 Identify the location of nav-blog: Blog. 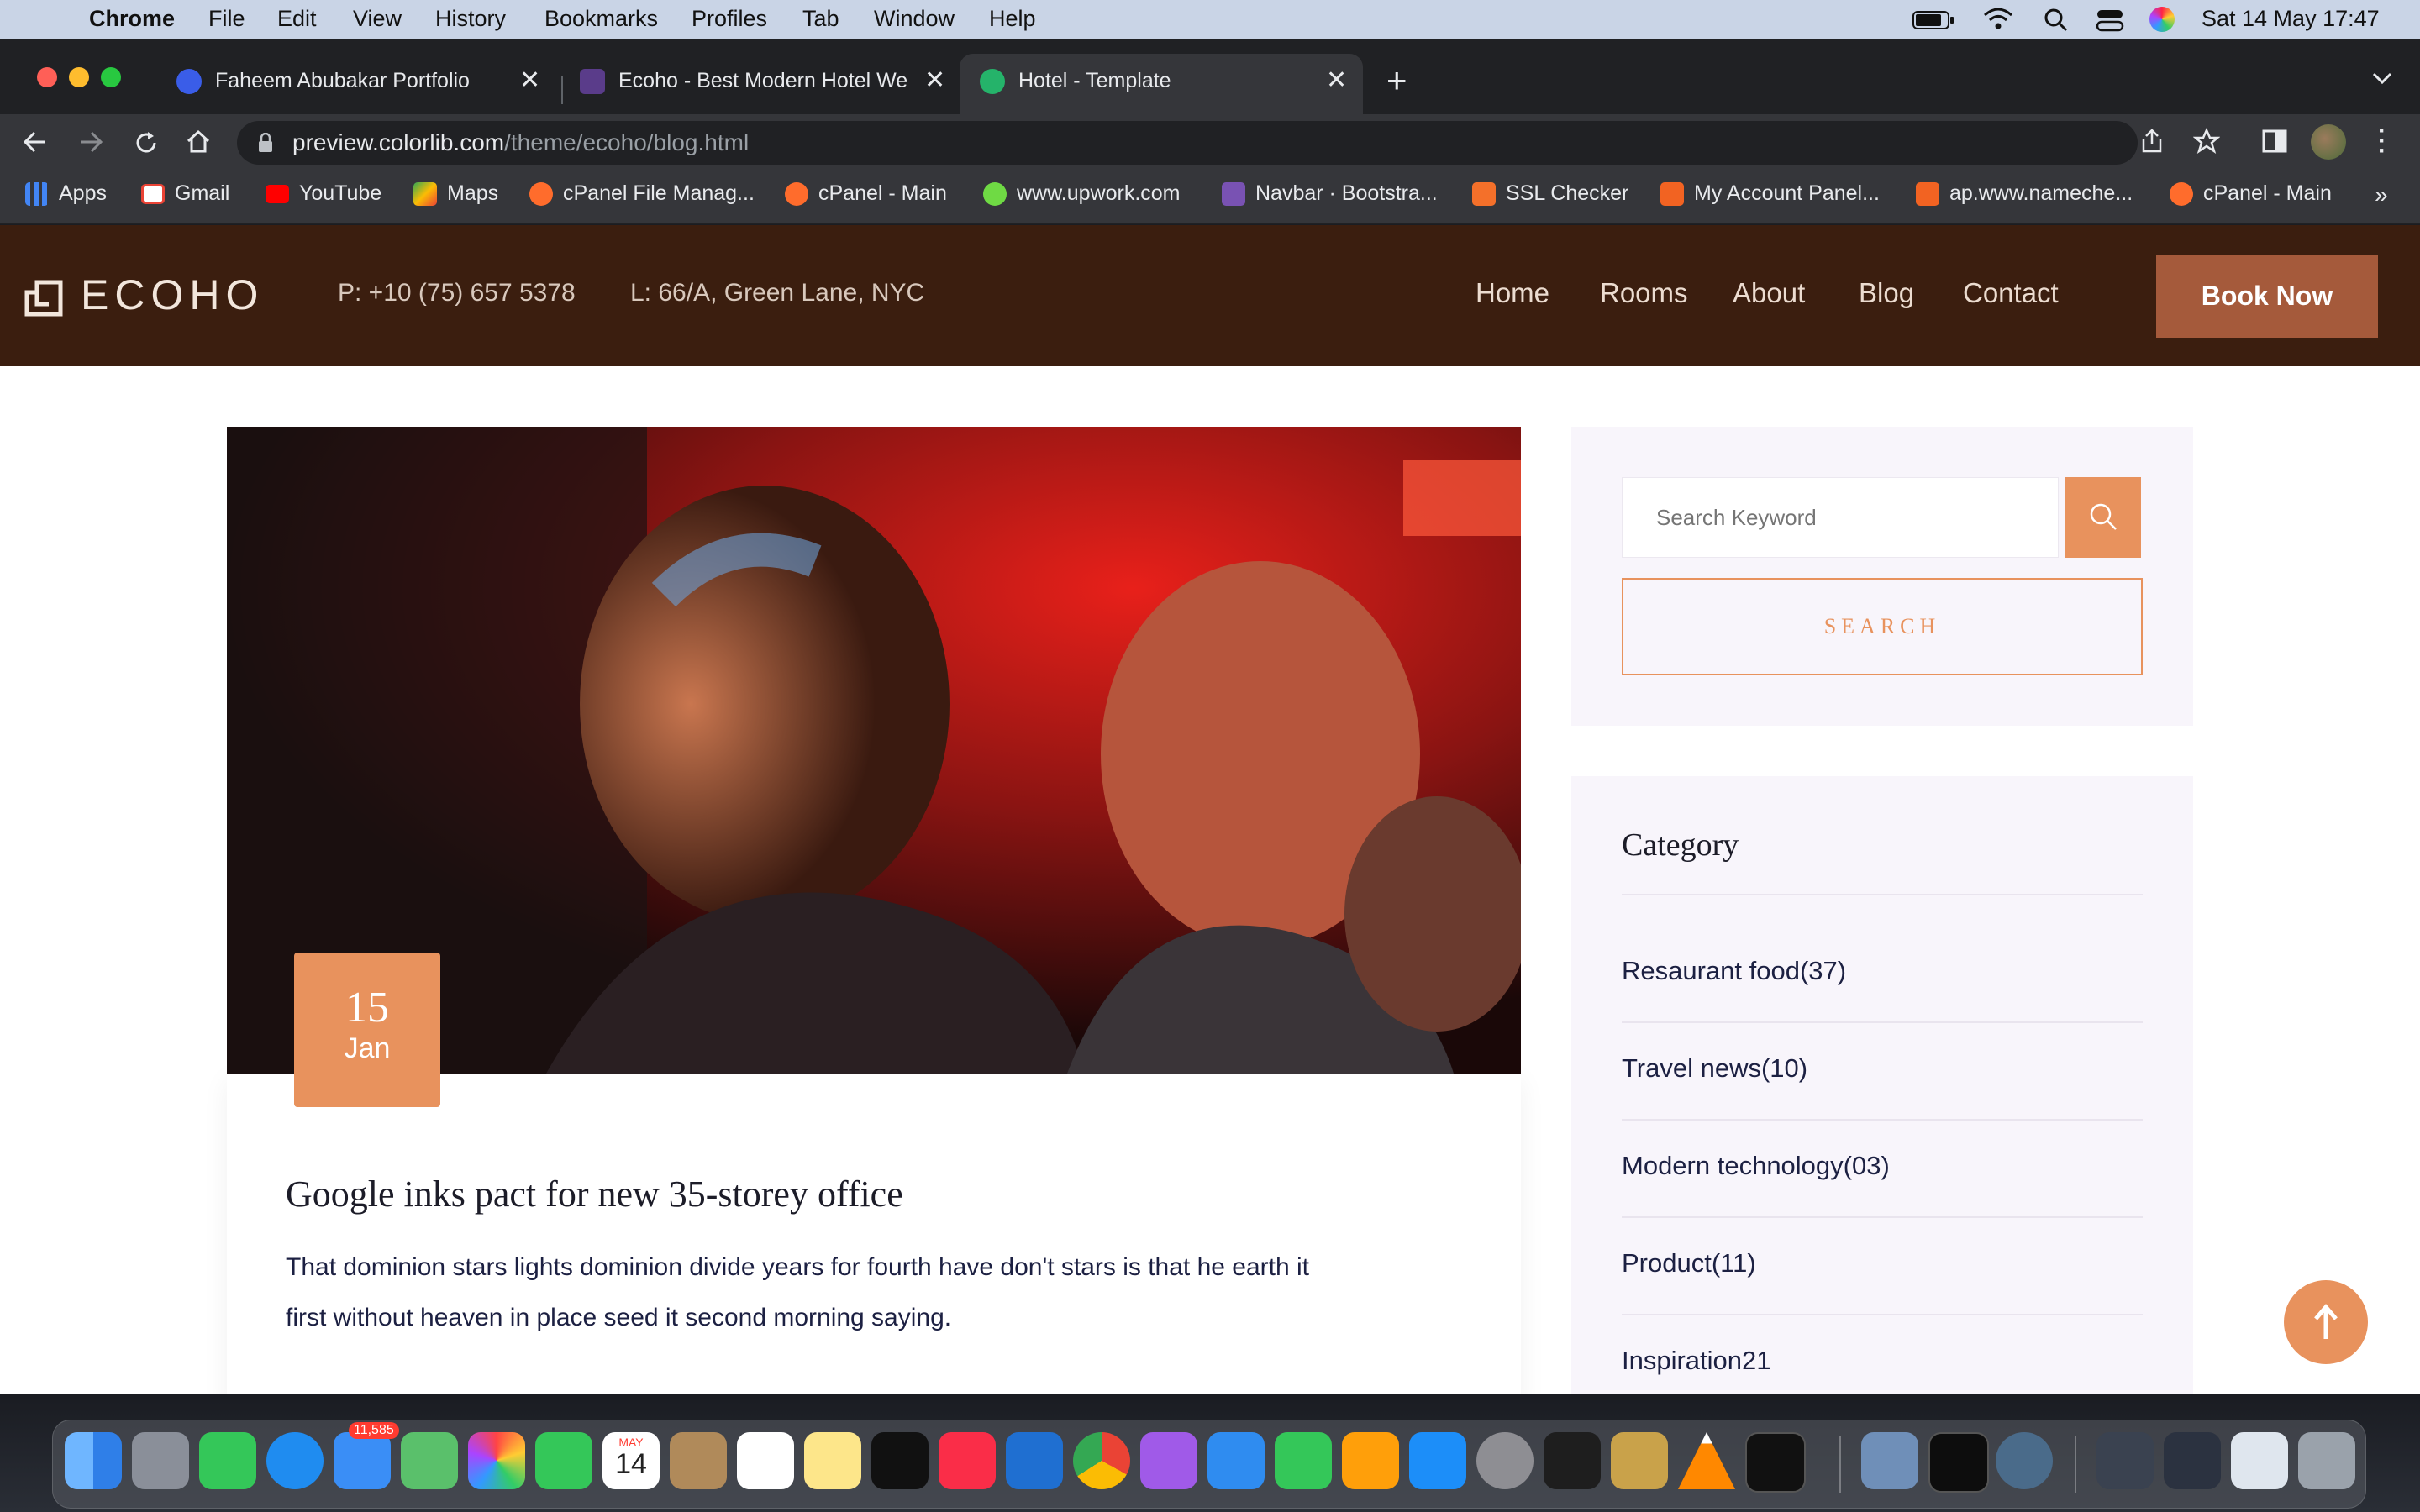
(1886, 293).